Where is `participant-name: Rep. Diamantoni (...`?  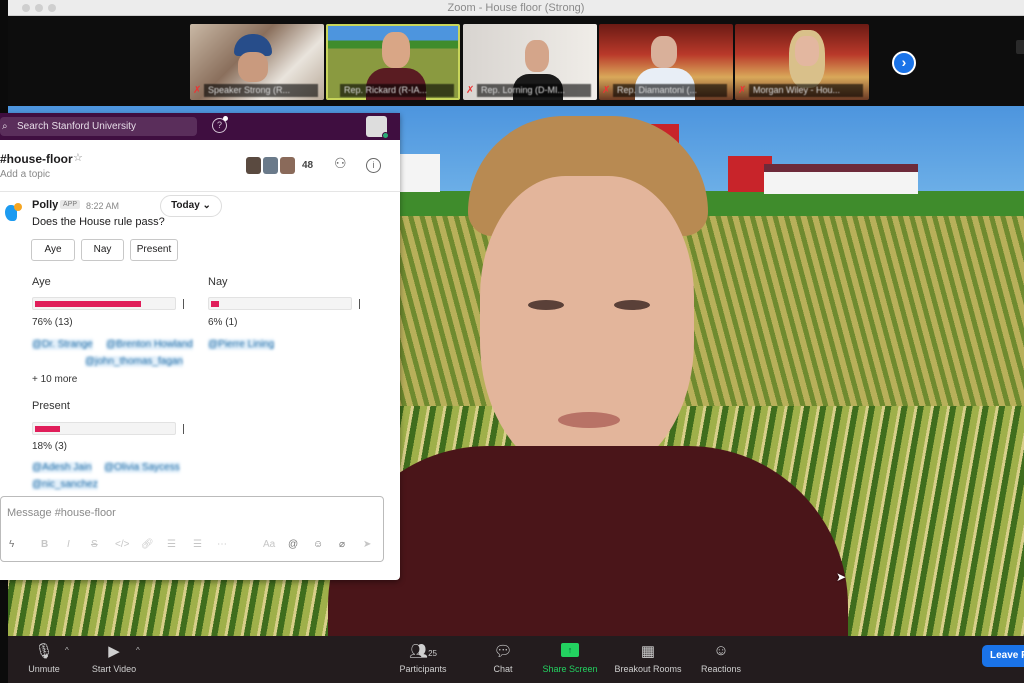
participant-name: Rep. Diamantoni (... is located at coordinates (670, 90).